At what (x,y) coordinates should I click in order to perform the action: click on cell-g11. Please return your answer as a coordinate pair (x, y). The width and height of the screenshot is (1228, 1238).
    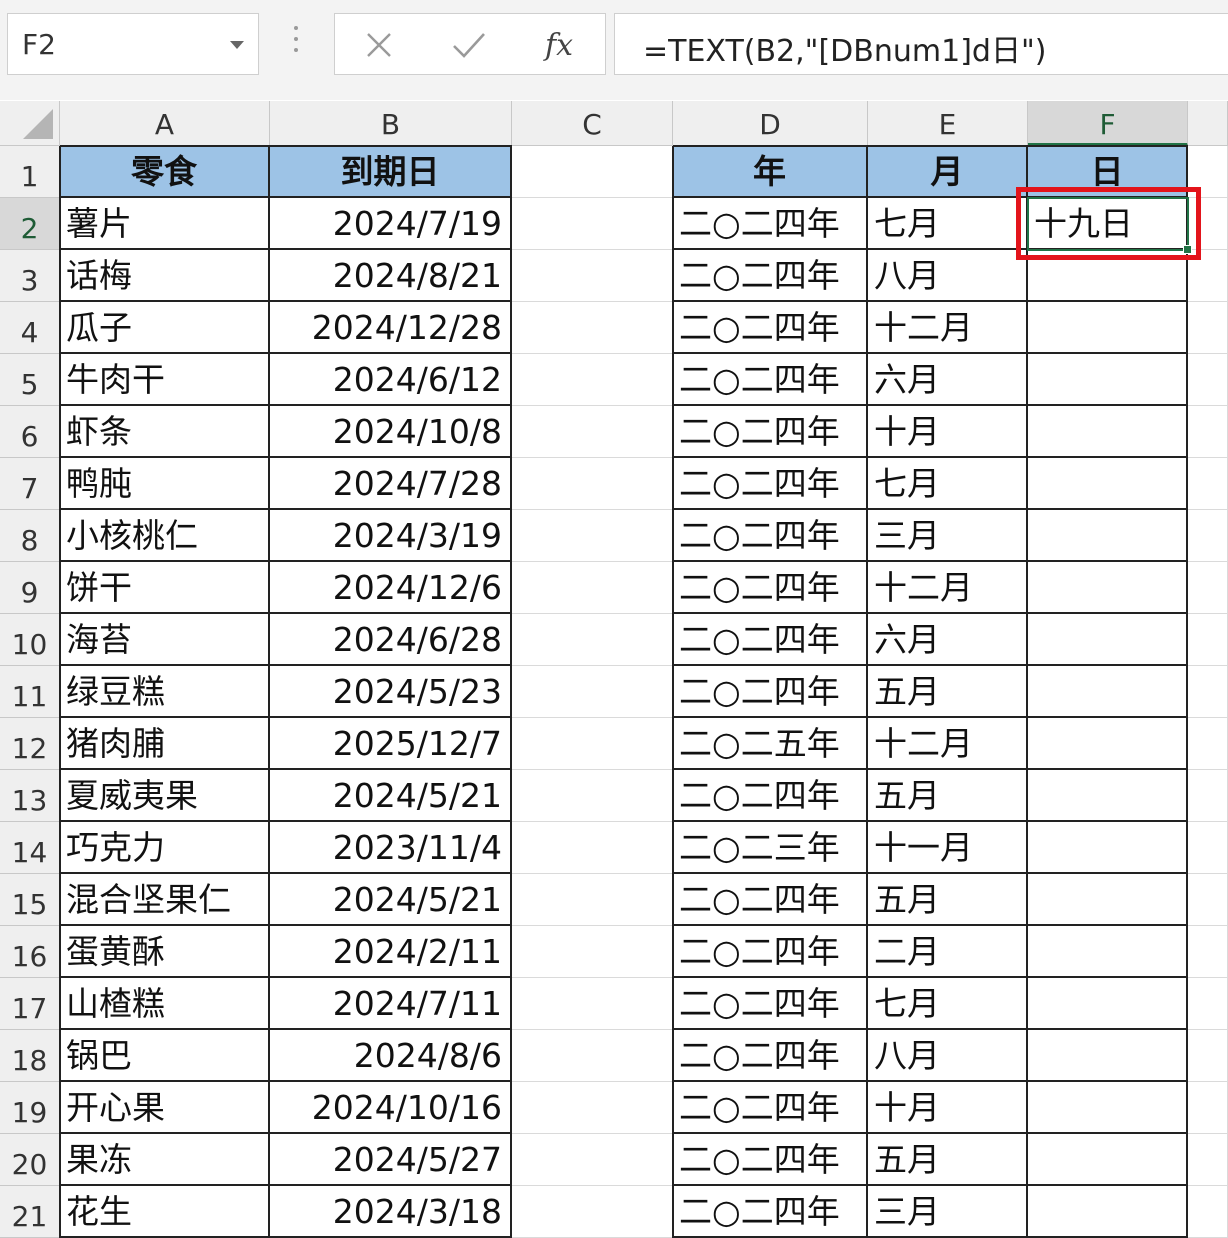
    Looking at the image, I should click on (1208, 692).